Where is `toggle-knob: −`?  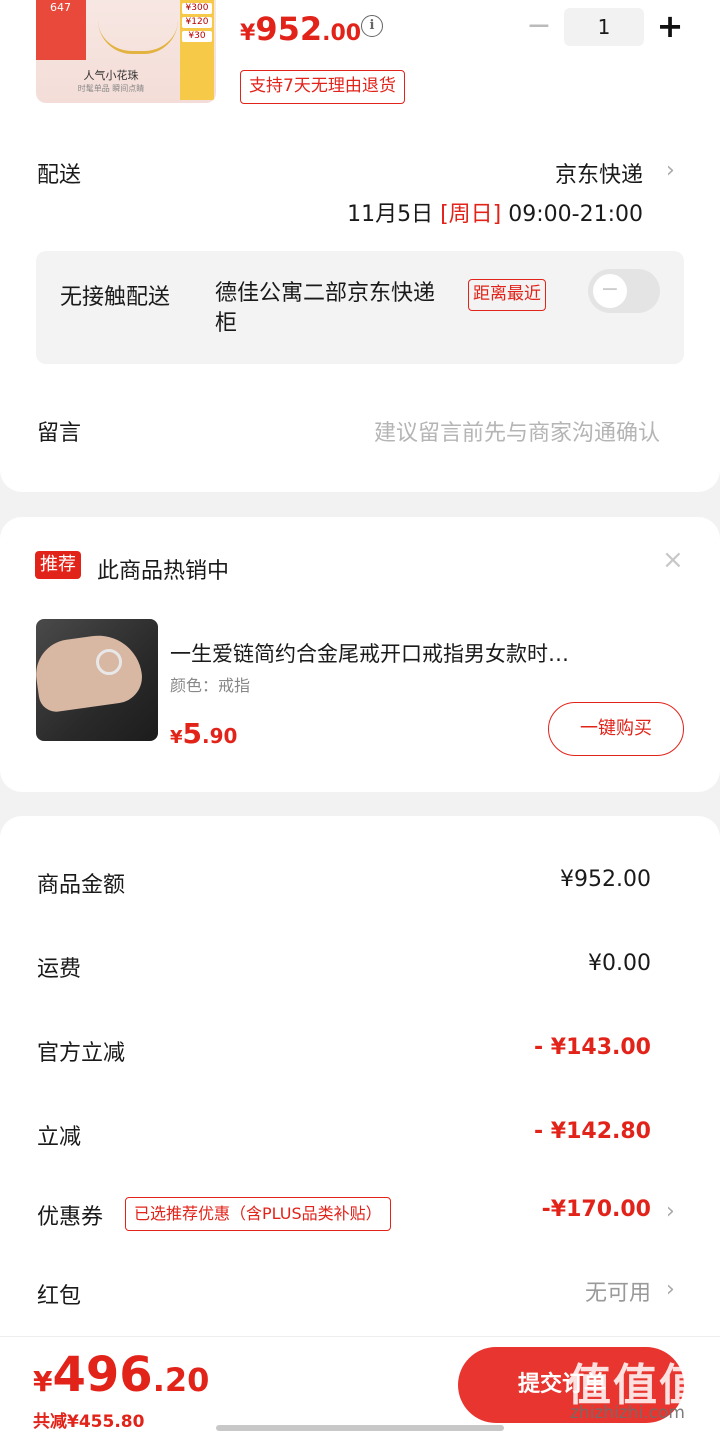
toggle-knob: − is located at coordinates (610, 291).